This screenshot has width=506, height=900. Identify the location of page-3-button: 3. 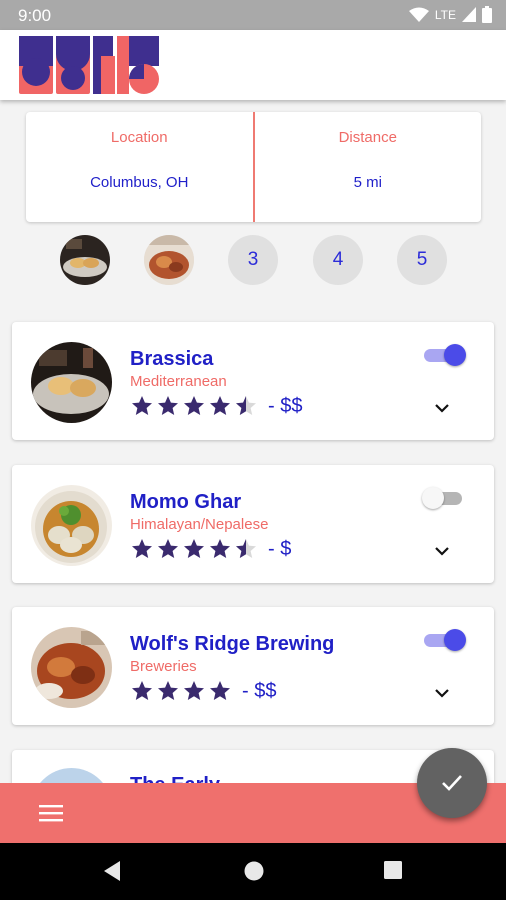
(253, 260).